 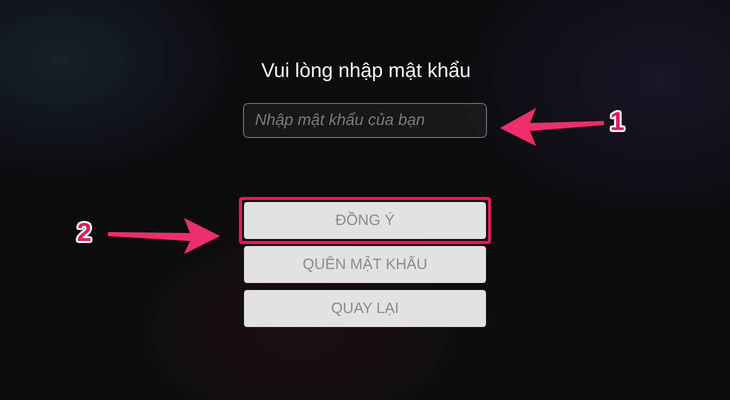 I want to click on step-number: 2, so click(x=84, y=232).